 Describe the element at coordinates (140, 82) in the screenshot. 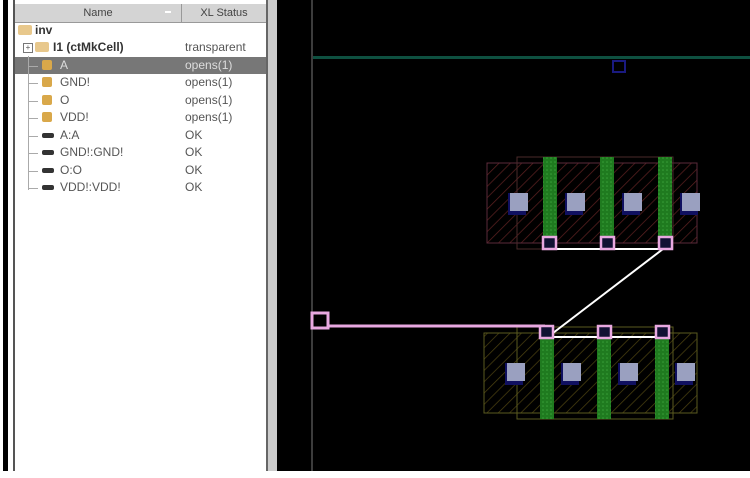

I see `tree-row: GND! opens(1)` at that location.